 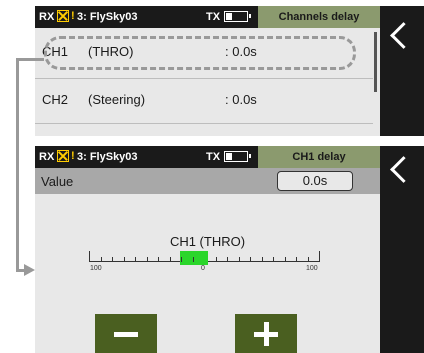 I want to click on connector-arrow-icon, so click(x=29, y=270).